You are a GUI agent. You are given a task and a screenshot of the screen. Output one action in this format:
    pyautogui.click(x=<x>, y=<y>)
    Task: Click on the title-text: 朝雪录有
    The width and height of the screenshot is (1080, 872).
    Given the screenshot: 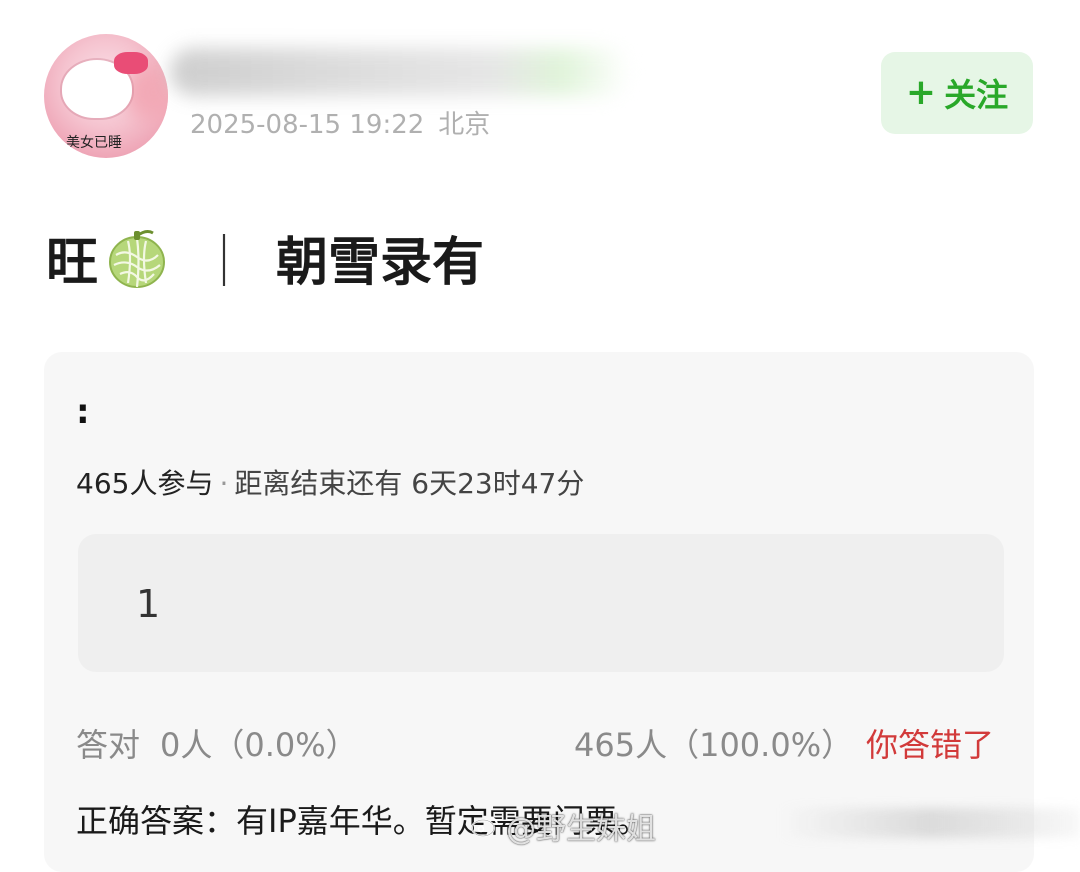 What is the action you would take?
    pyautogui.click(x=380, y=263)
    